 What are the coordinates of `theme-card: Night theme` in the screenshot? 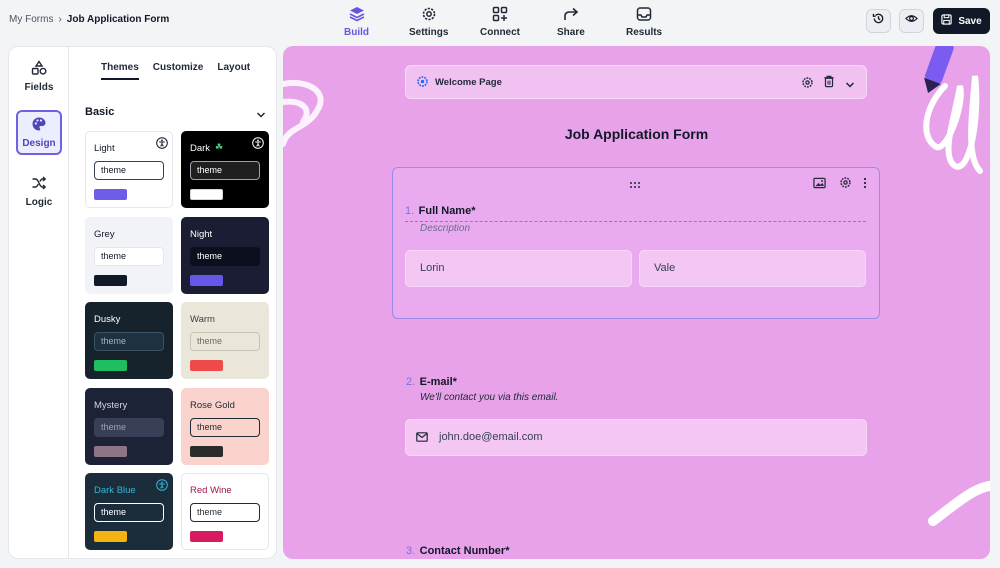 It's located at (225, 255).